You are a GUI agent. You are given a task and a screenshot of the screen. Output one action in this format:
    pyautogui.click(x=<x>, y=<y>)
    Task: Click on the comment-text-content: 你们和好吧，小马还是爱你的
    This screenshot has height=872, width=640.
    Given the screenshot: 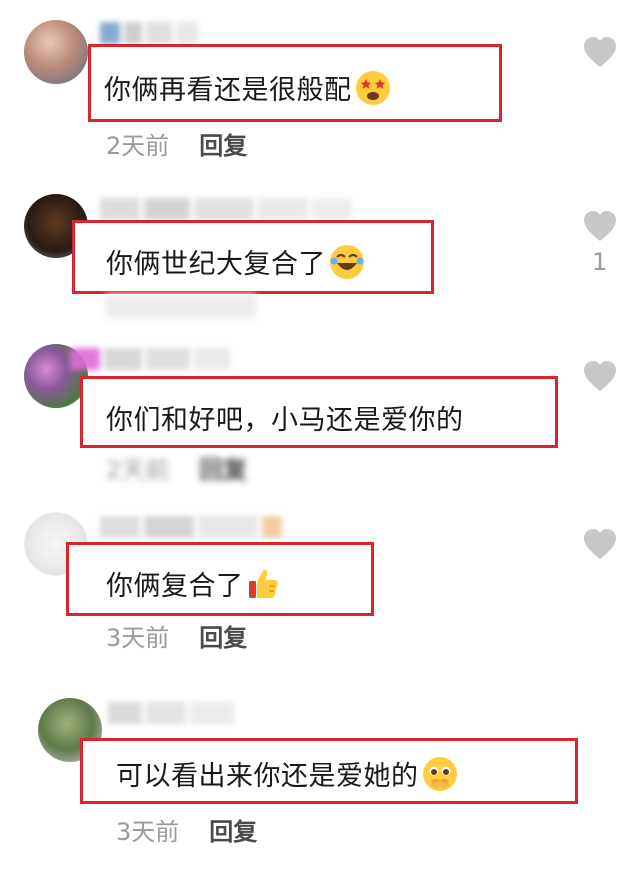 What is the action you would take?
    pyautogui.click(x=285, y=420)
    